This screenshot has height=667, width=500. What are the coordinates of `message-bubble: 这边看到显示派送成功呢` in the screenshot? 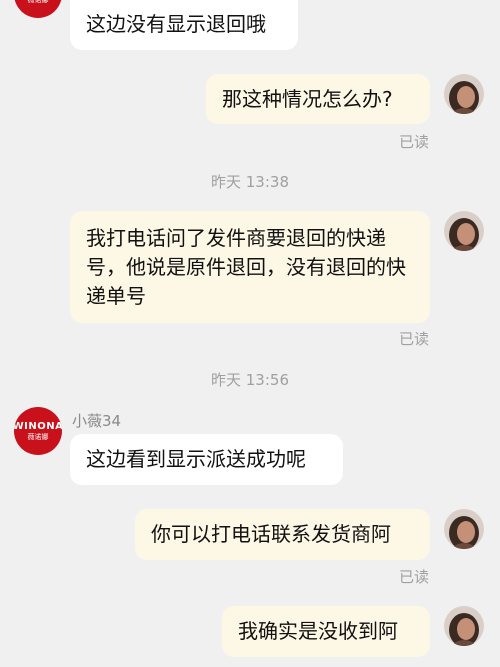 It's located at (206, 459).